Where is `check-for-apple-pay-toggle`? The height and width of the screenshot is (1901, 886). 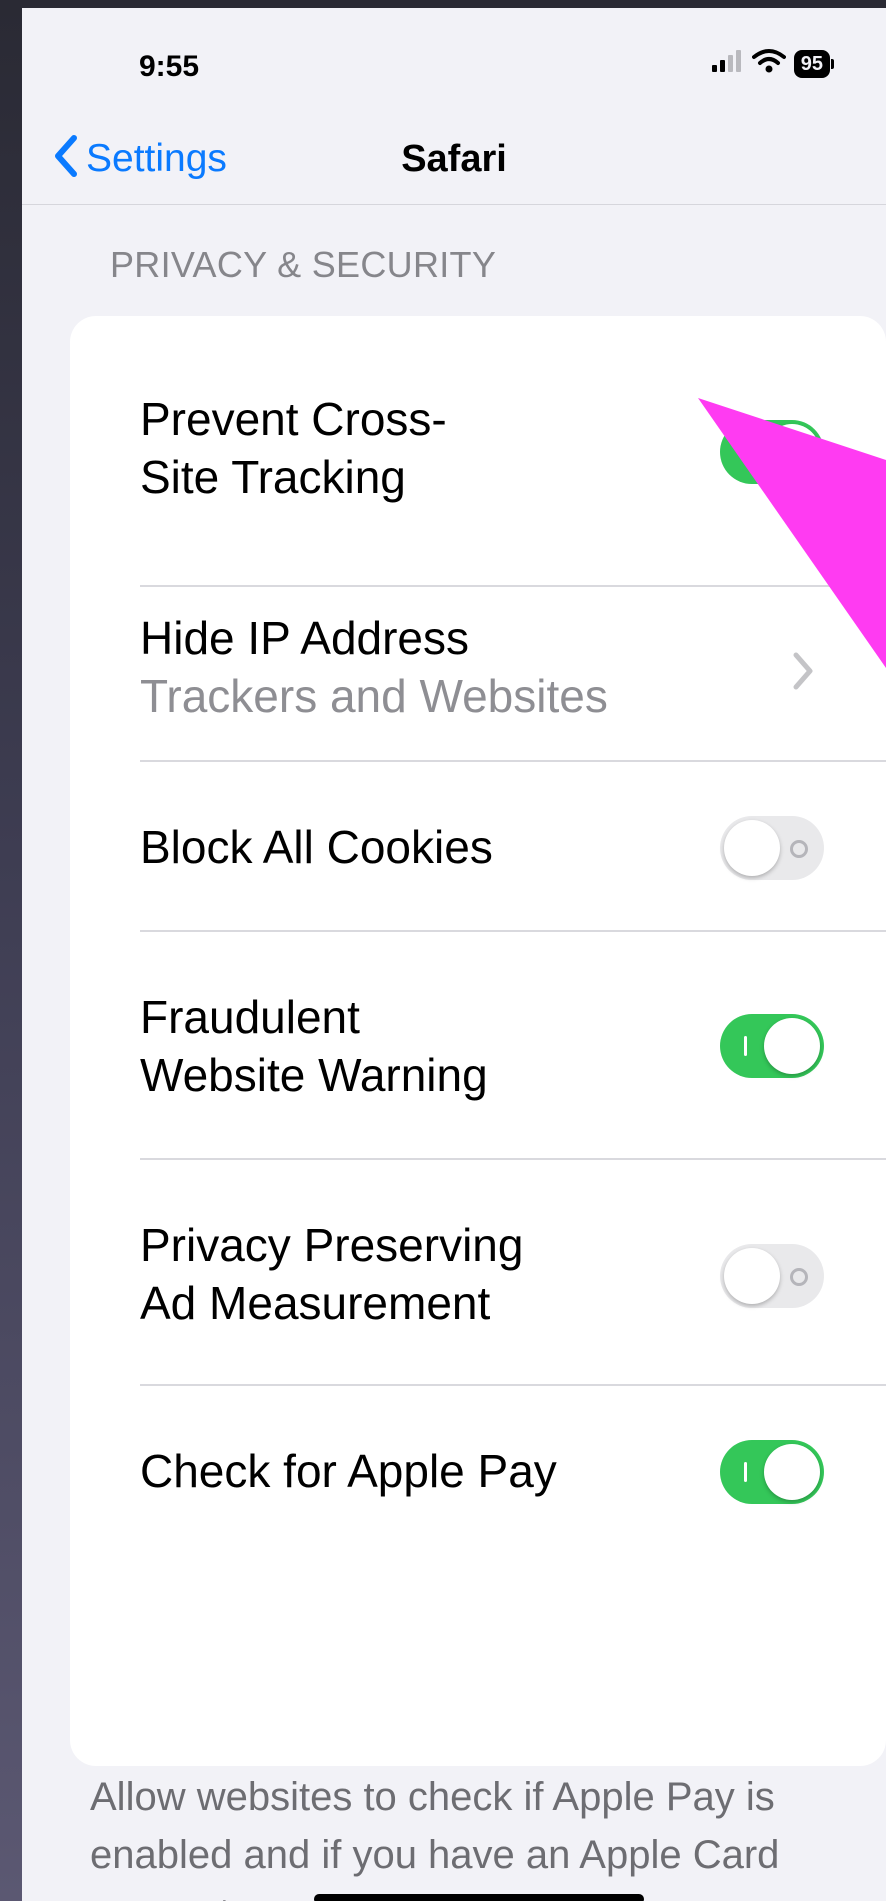
check-for-apple-pay-toggle is located at coordinates (772, 1472).